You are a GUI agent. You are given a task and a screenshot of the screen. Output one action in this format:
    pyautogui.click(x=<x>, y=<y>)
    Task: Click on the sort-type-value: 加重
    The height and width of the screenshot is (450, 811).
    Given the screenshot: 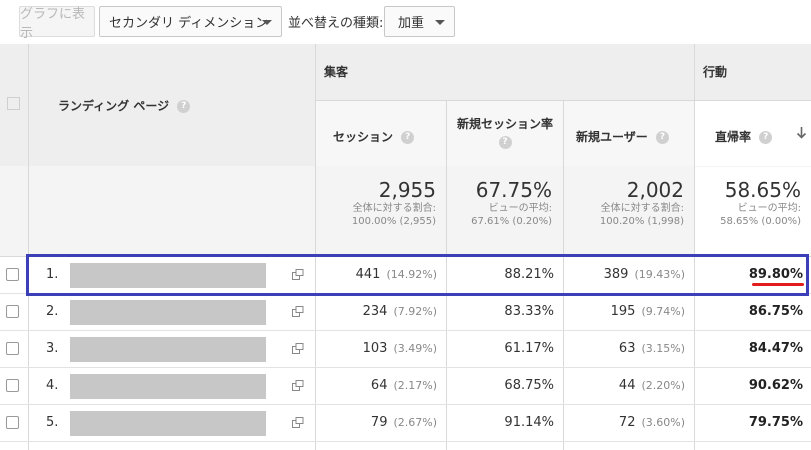 What is the action you would take?
    pyautogui.click(x=411, y=23)
    